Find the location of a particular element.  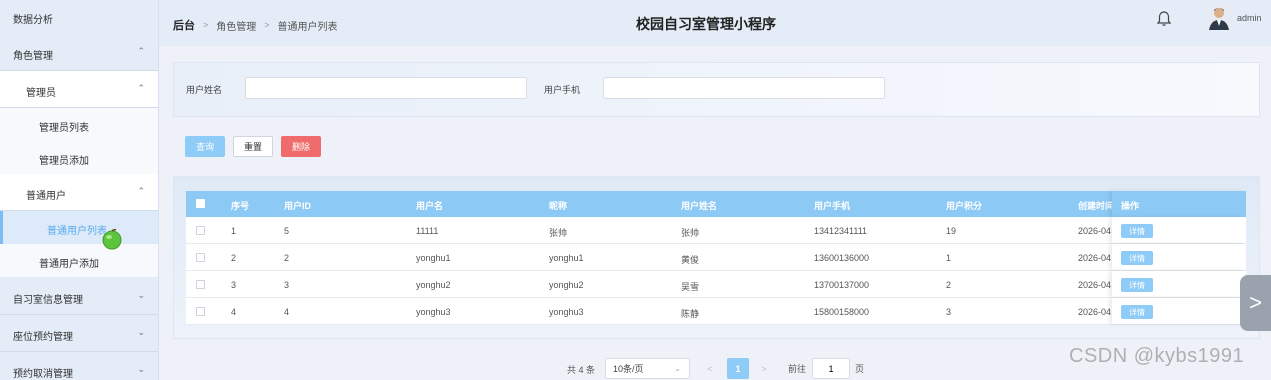

cell-phone: 15800158000 is located at coordinates (842, 312).